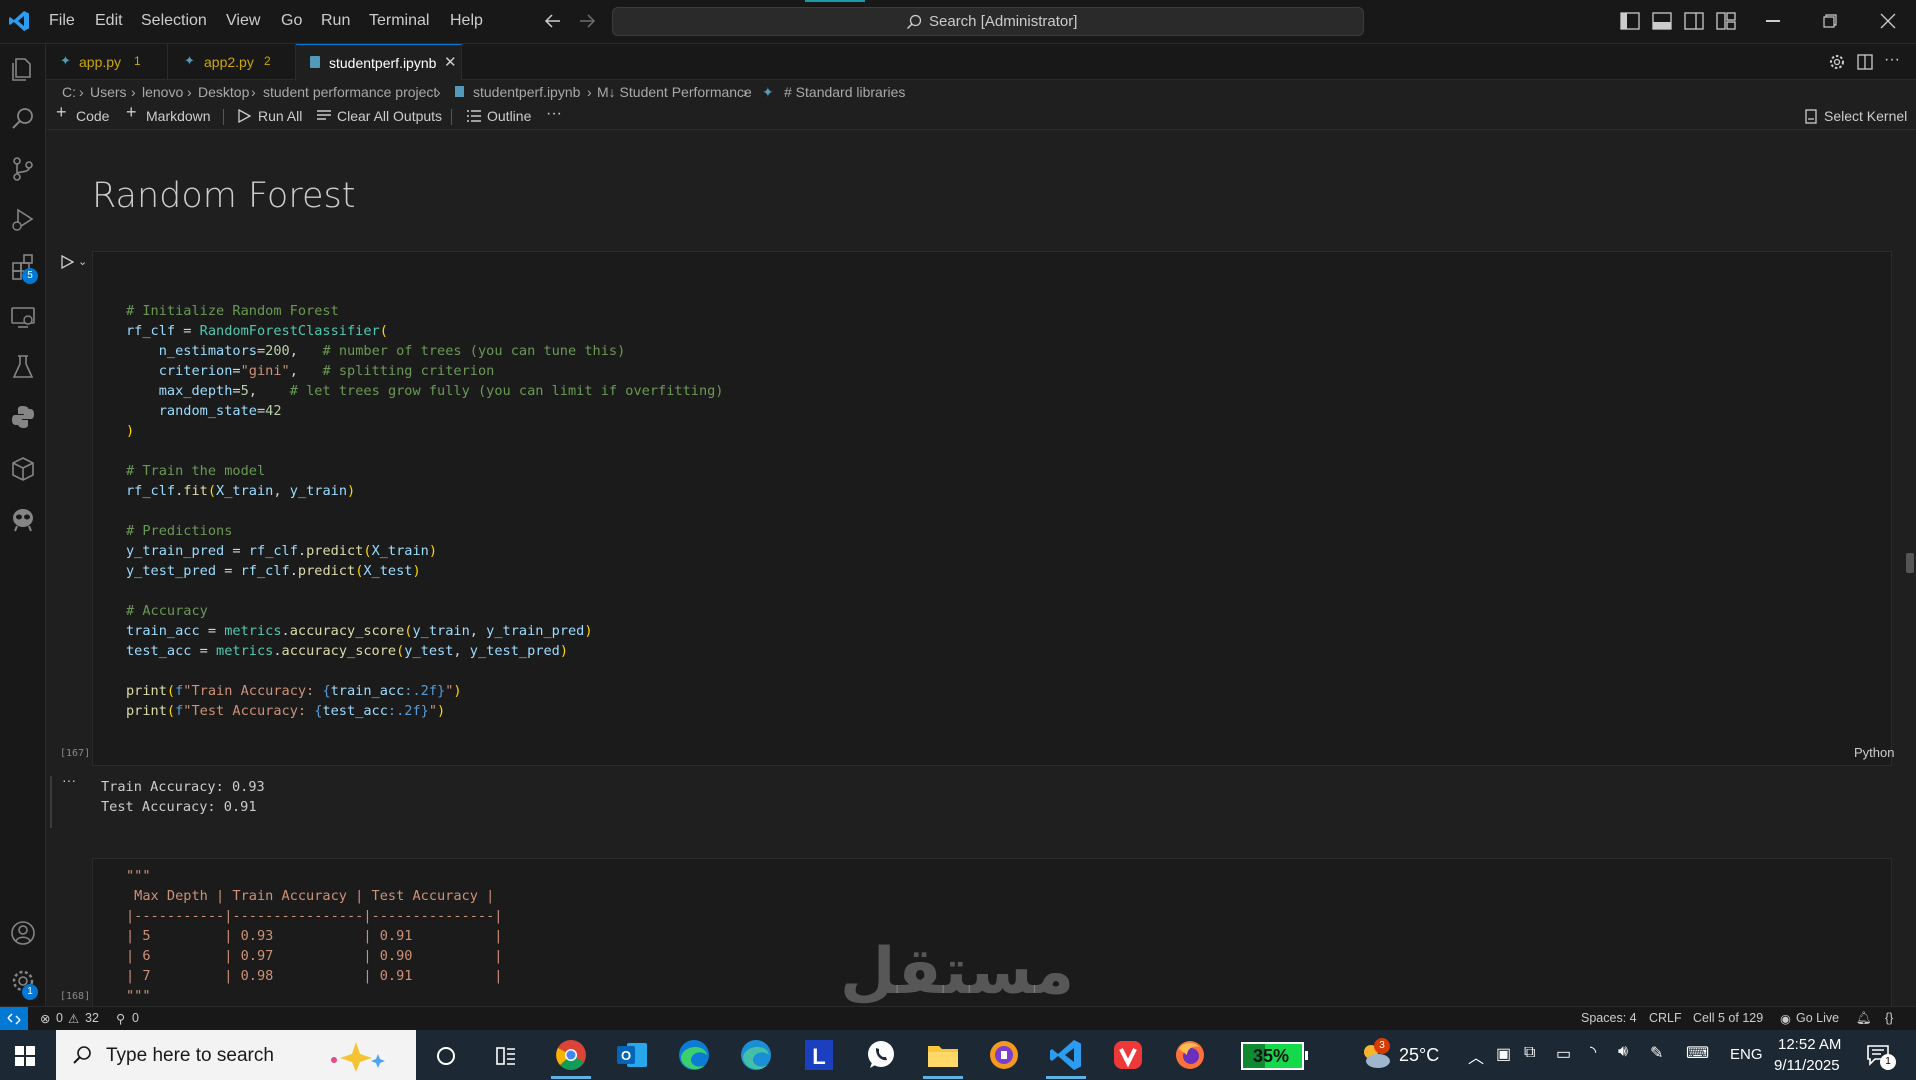 This screenshot has height=1080, width=1916. Describe the element at coordinates (243, 21) in the screenshot. I see `menu-view: View` at that location.